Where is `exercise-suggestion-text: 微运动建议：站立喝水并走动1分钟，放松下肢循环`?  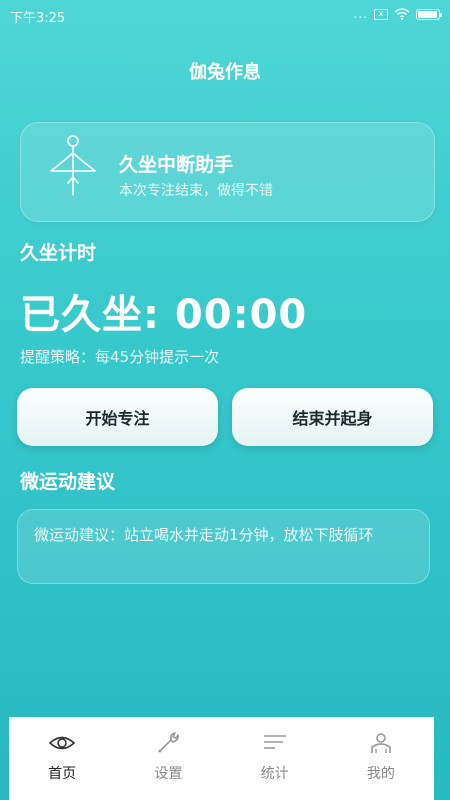 exercise-suggestion-text: 微运动建议：站立喝水并走动1分钟，放松下肢循环 is located at coordinates (204, 535).